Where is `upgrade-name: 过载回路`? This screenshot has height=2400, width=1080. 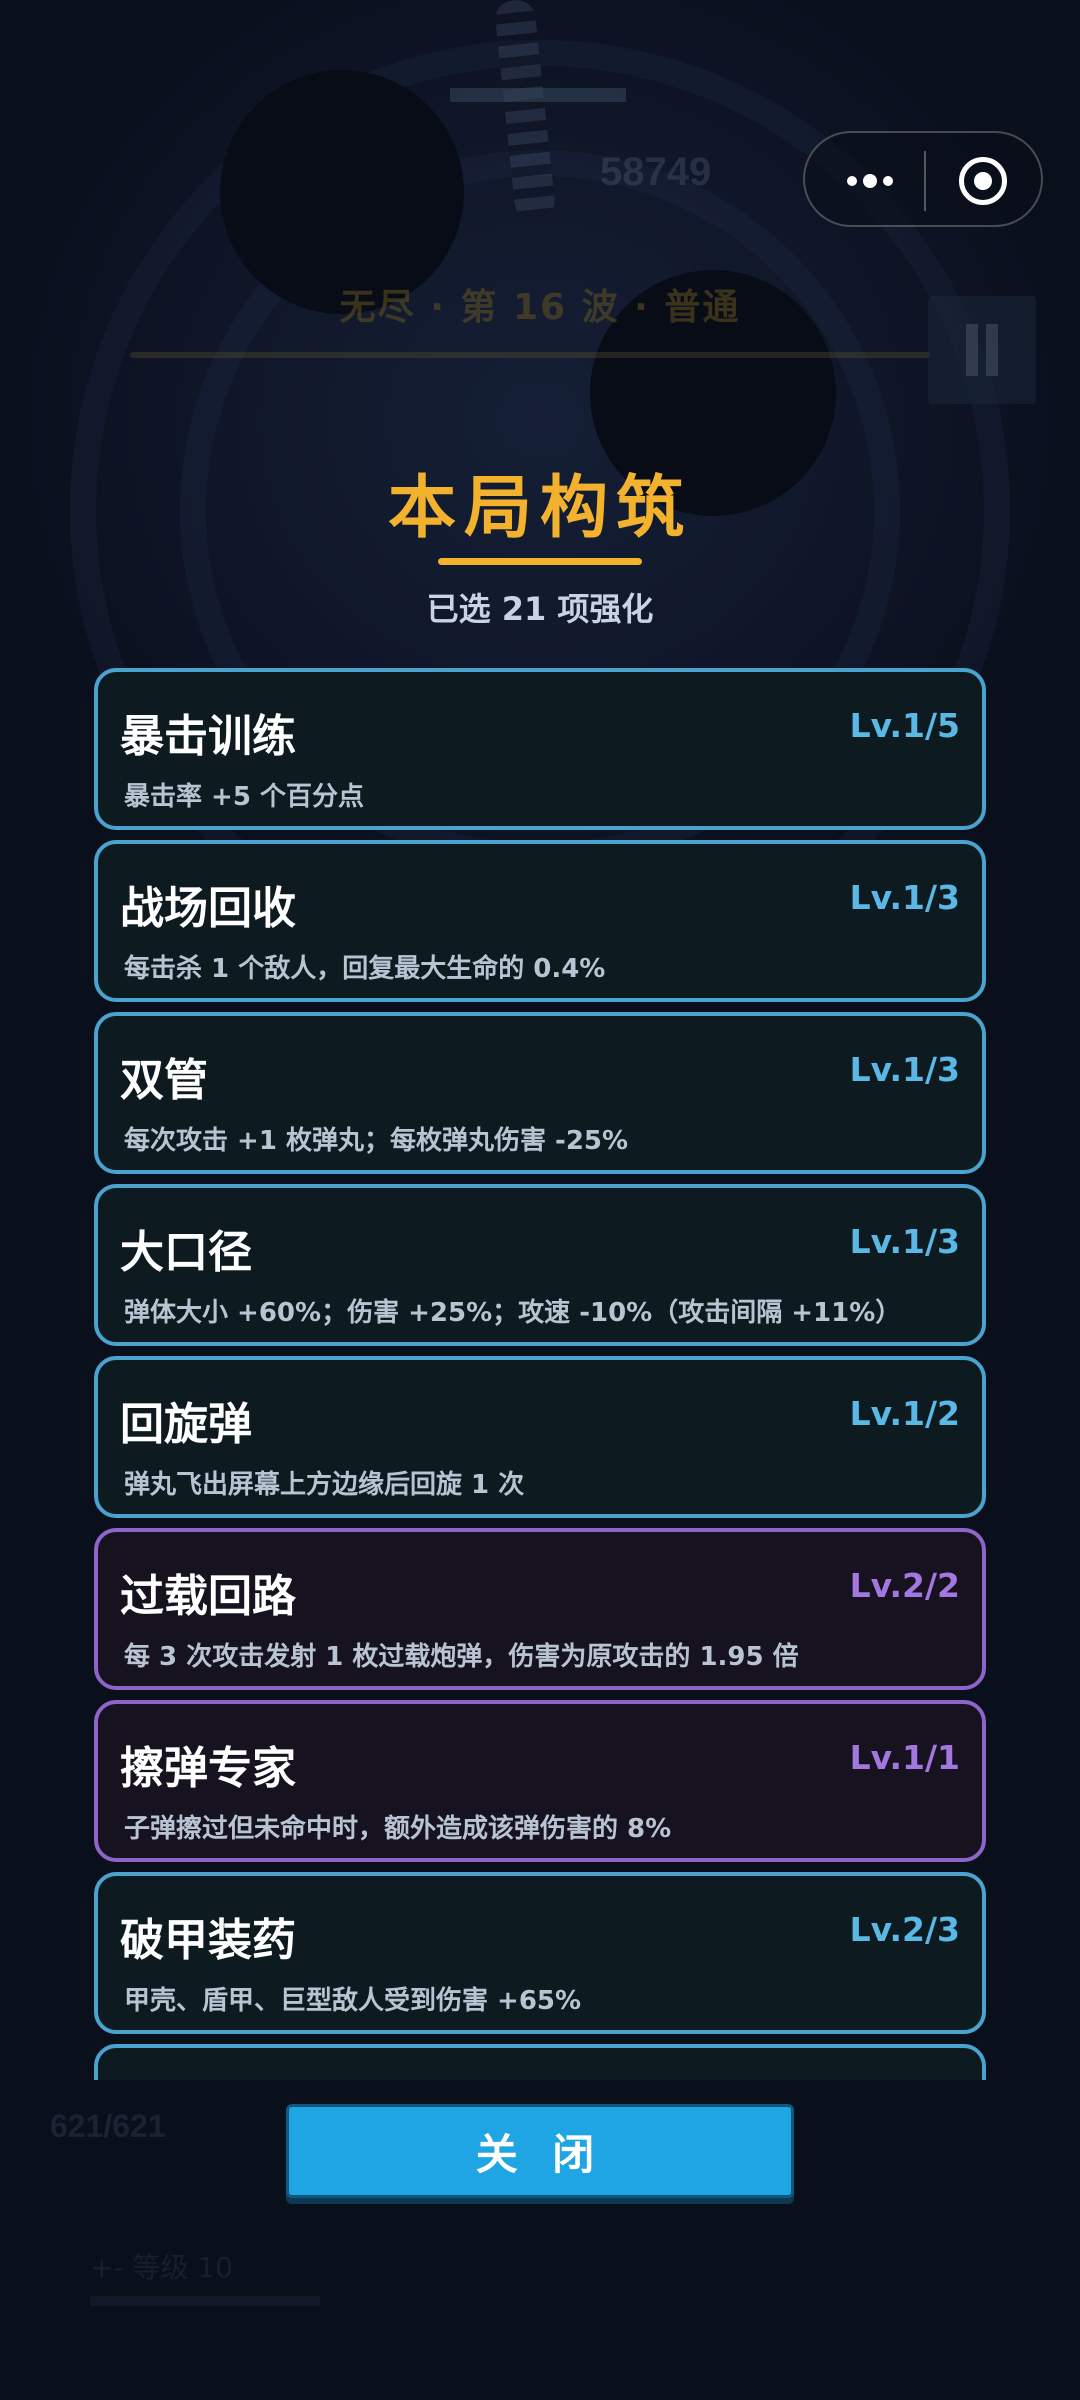
upgrade-name: 过载回路 is located at coordinates (208, 1596).